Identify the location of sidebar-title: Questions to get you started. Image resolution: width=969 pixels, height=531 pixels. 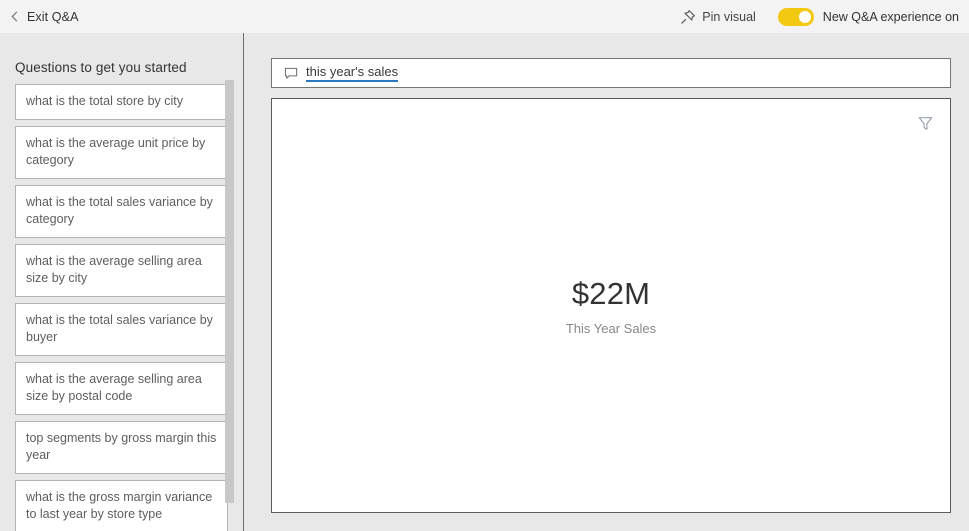
(101, 67).